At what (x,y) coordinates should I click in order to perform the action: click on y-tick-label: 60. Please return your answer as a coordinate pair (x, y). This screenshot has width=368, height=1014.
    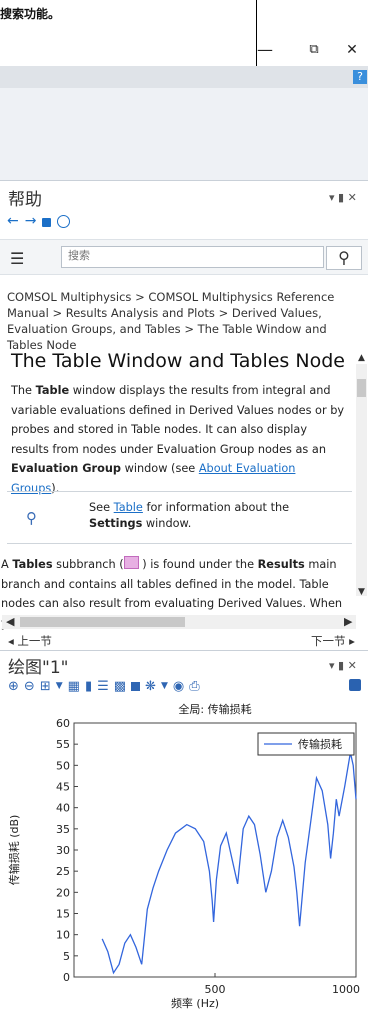
    Looking at the image, I should click on (63, 723).